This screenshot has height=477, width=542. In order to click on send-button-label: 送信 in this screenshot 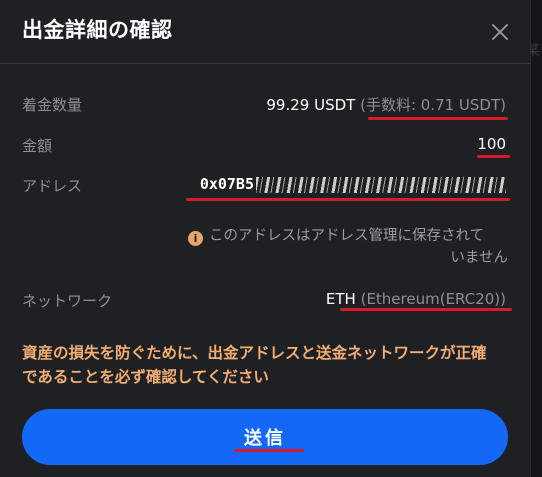, I will do `click(265, 438)`.